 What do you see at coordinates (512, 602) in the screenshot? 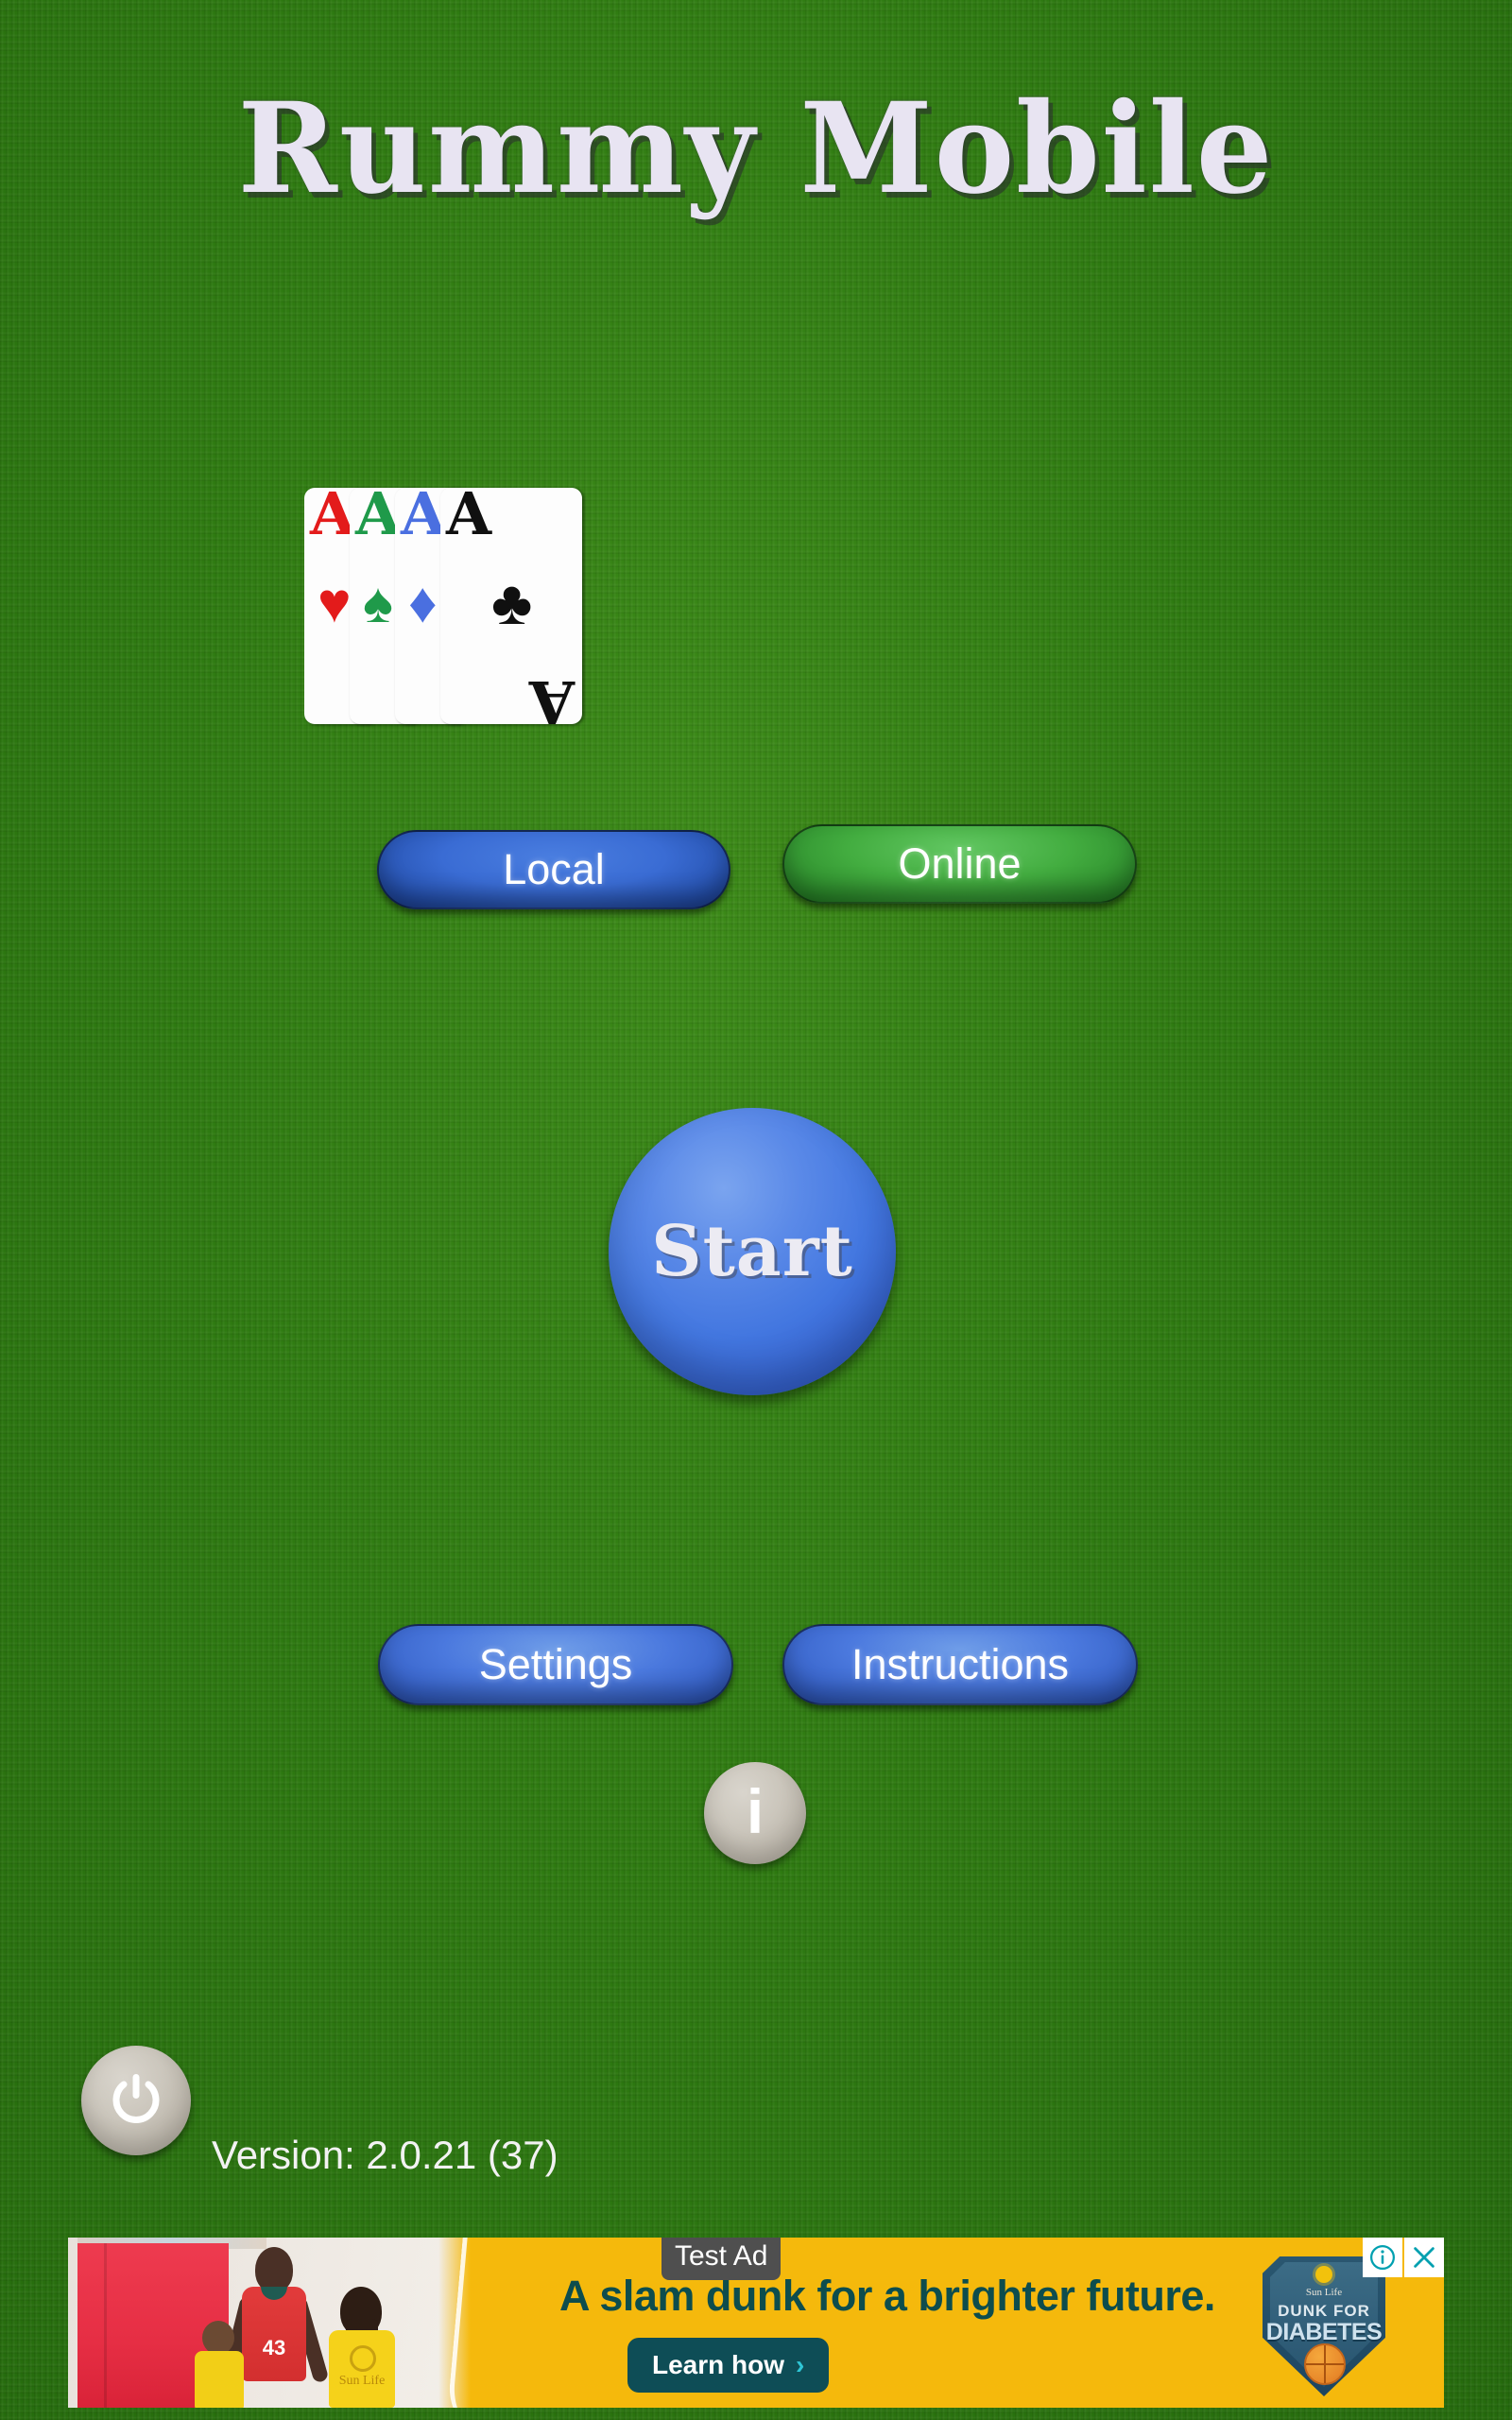
I see `club-icon: ♣` at bounding box center [512, 602].